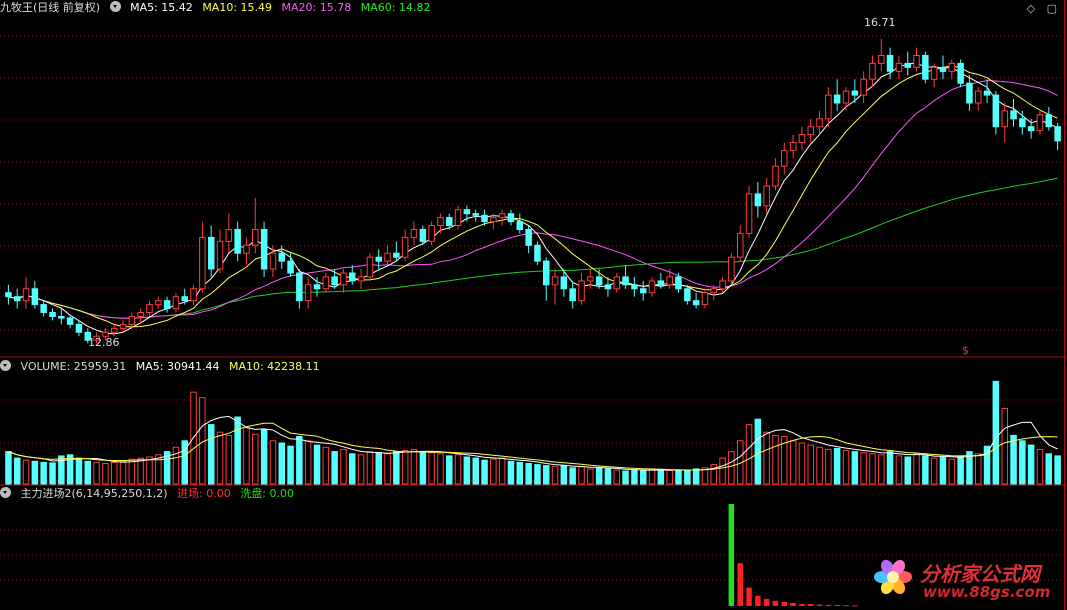 The height and width of the screenshot is (610, 1067). Describe the element at coordinates (1031, 8) in the screenshot. I see `diamond-icon: ◇` at that location.